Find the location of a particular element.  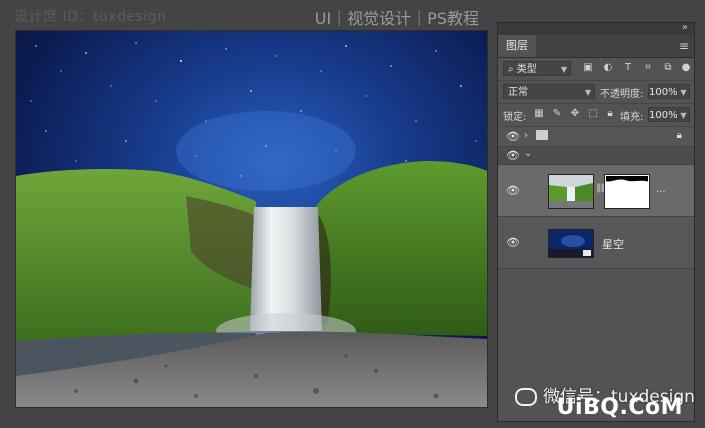

panel-tab-row: 图层 ≡ is located at coordinates (596, 46).